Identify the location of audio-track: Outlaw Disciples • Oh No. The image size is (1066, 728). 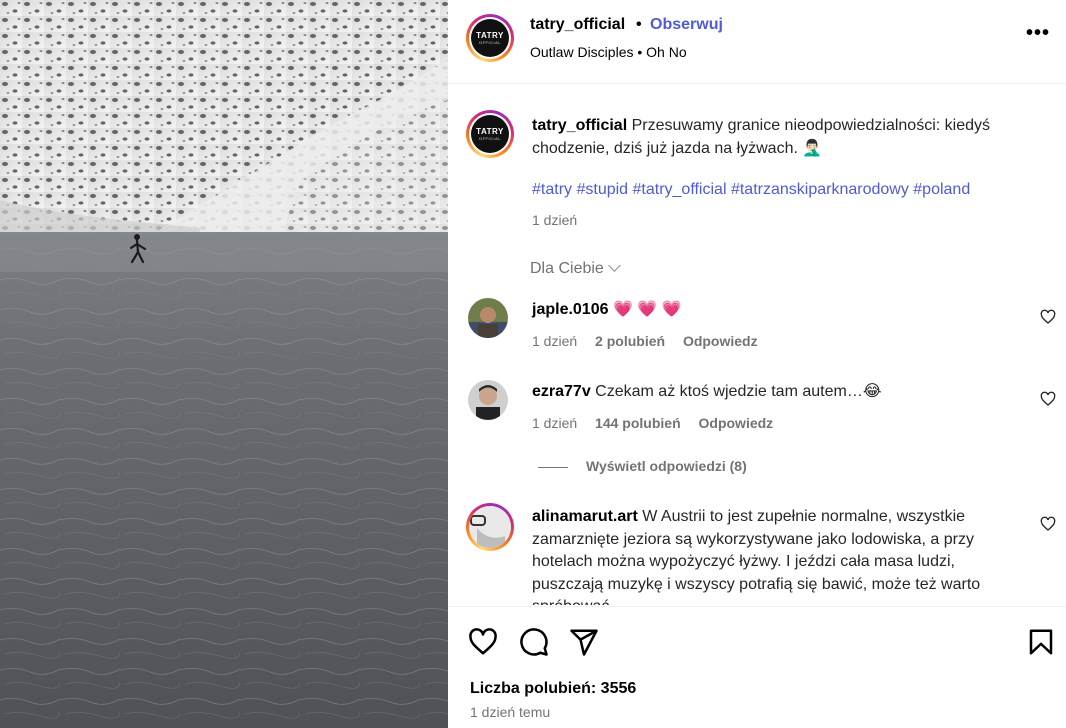
(608, 52).